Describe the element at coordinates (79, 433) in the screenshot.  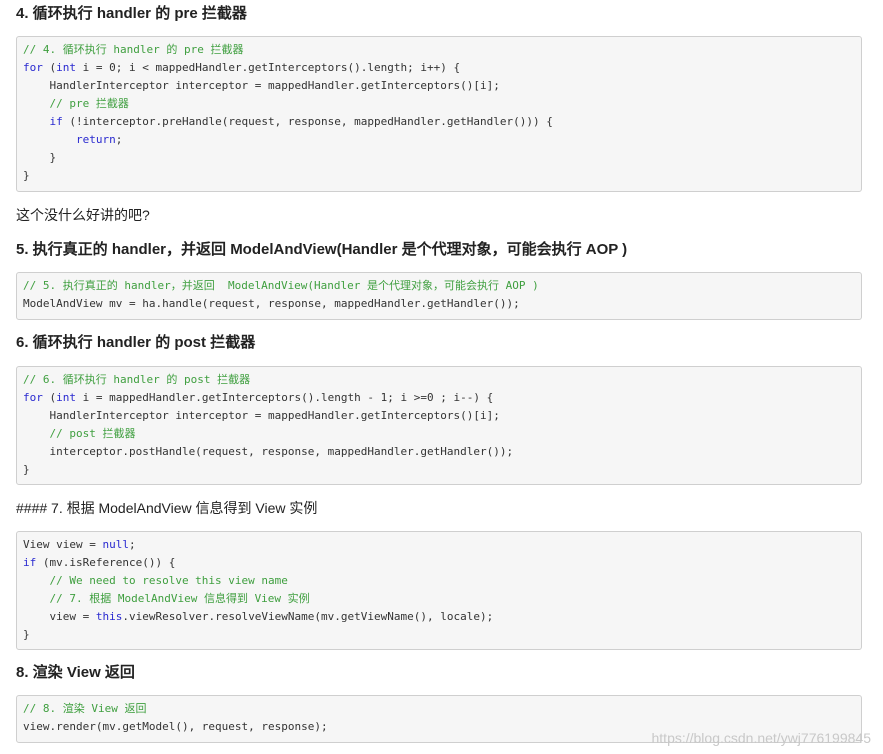
I see `code-line: // post 拦截器` at that location.